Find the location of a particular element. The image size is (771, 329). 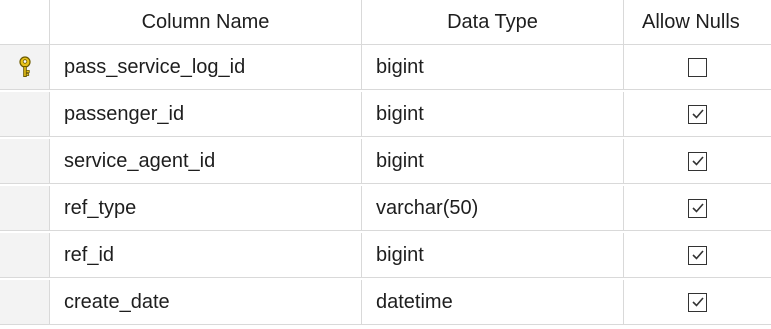

table-row: create_date datetime is located at coordinates (385, 302).